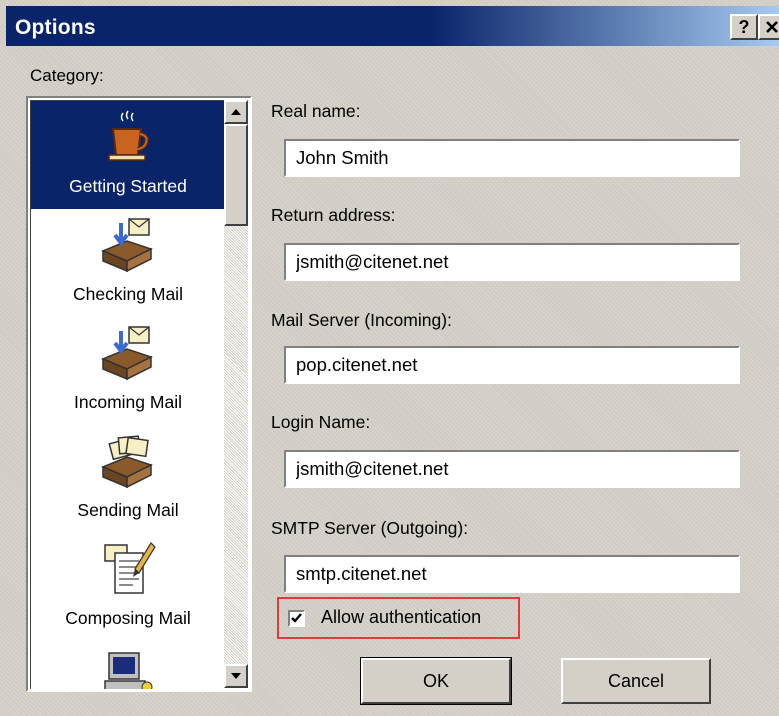 This screenshot has width=779, height=716. I want to click on coffee-cup-icon, so click(128, 135).